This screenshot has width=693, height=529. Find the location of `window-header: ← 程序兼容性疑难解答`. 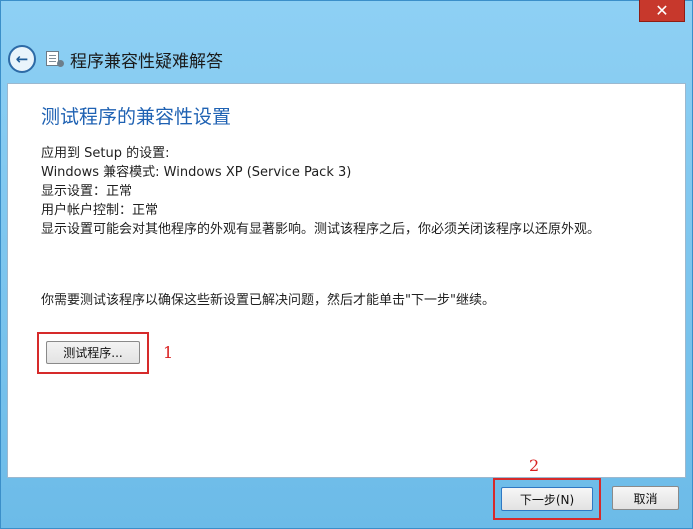

window-header: ← 程序兼容性疑难解答 is located at coordinates (346, 59).